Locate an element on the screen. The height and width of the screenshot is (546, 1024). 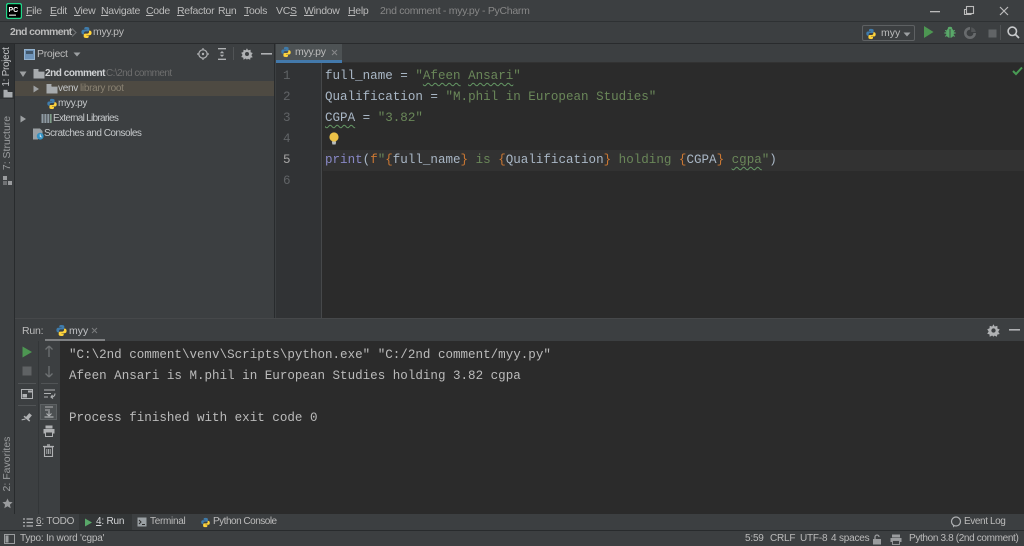
svg-text: PC is located at coordinates (14, 10).